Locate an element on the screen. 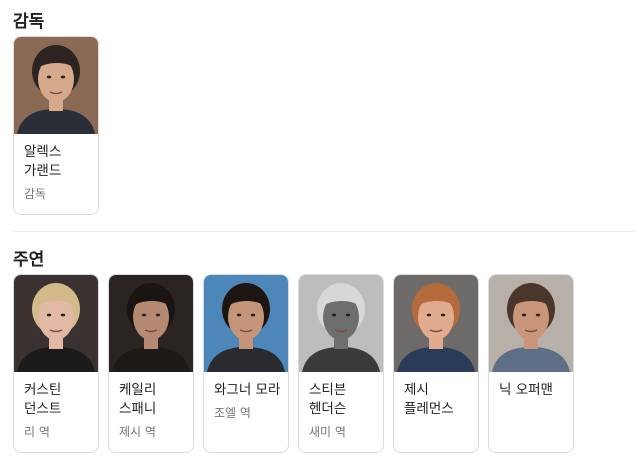 The width and height of the screenshot is (635, 467). person-name: 스티븐 헨더슨 is located at coordinates (328, 399).